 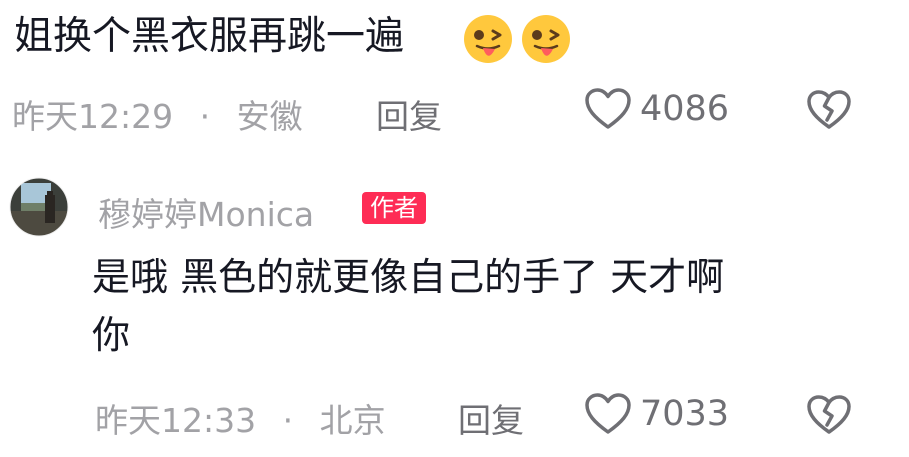 What do you see at coordinates (408, 277) in the screenshot?
I see `reply-text-line: 是哦 黑色的就更像自己的手了 天才啊` at bounding box center [408, 277].